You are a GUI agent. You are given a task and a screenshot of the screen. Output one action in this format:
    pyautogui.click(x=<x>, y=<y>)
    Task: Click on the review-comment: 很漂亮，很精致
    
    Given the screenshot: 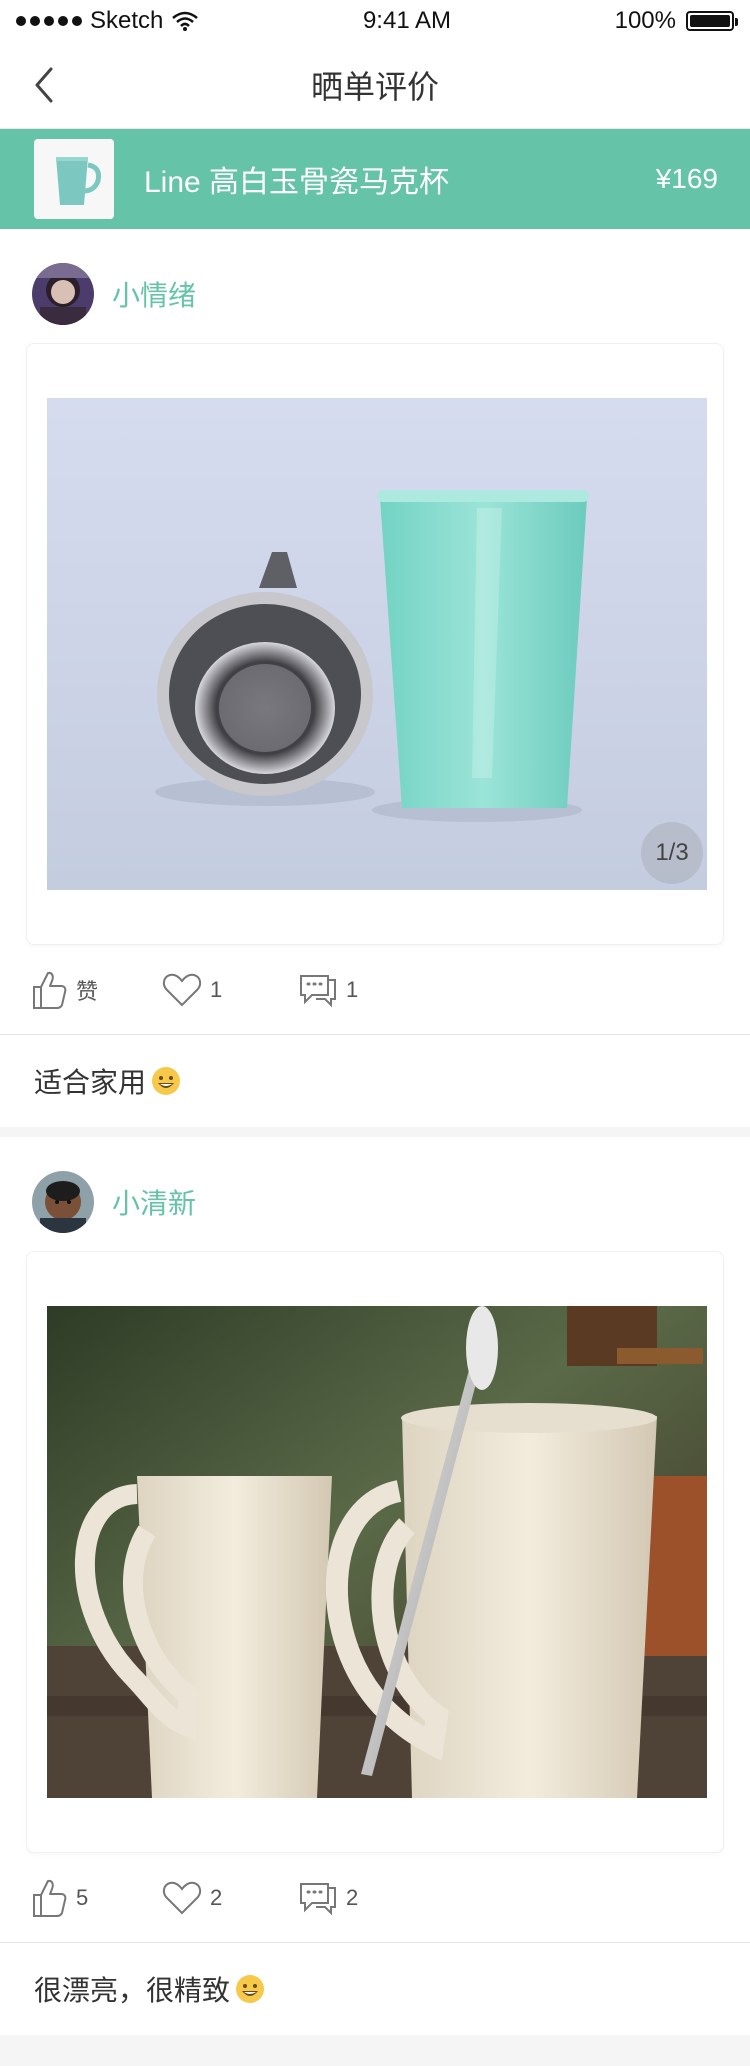 What is the action you would take?
    pyautogui.click(x=375, y=1989)
    